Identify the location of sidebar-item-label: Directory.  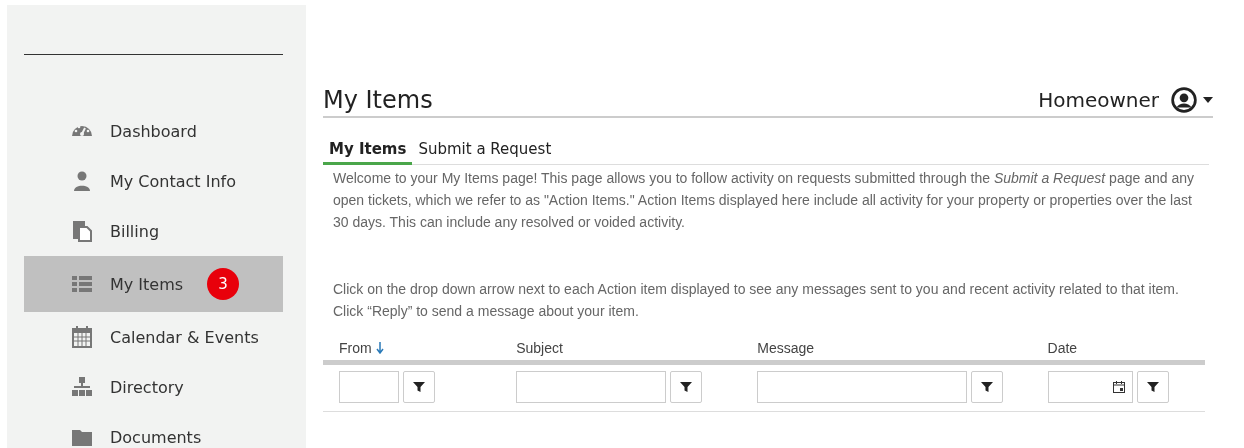
(147, 387).